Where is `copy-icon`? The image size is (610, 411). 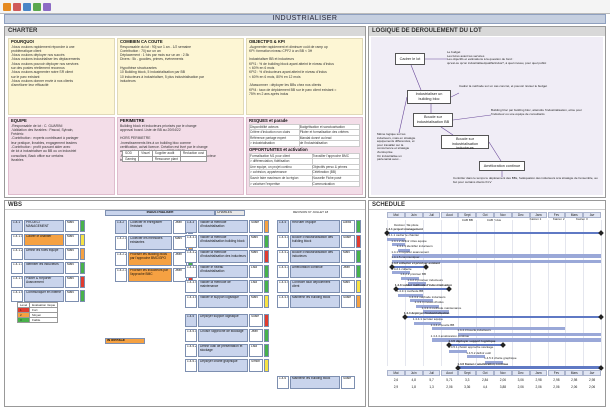 copy-icon is located at coordinates (27, 7).